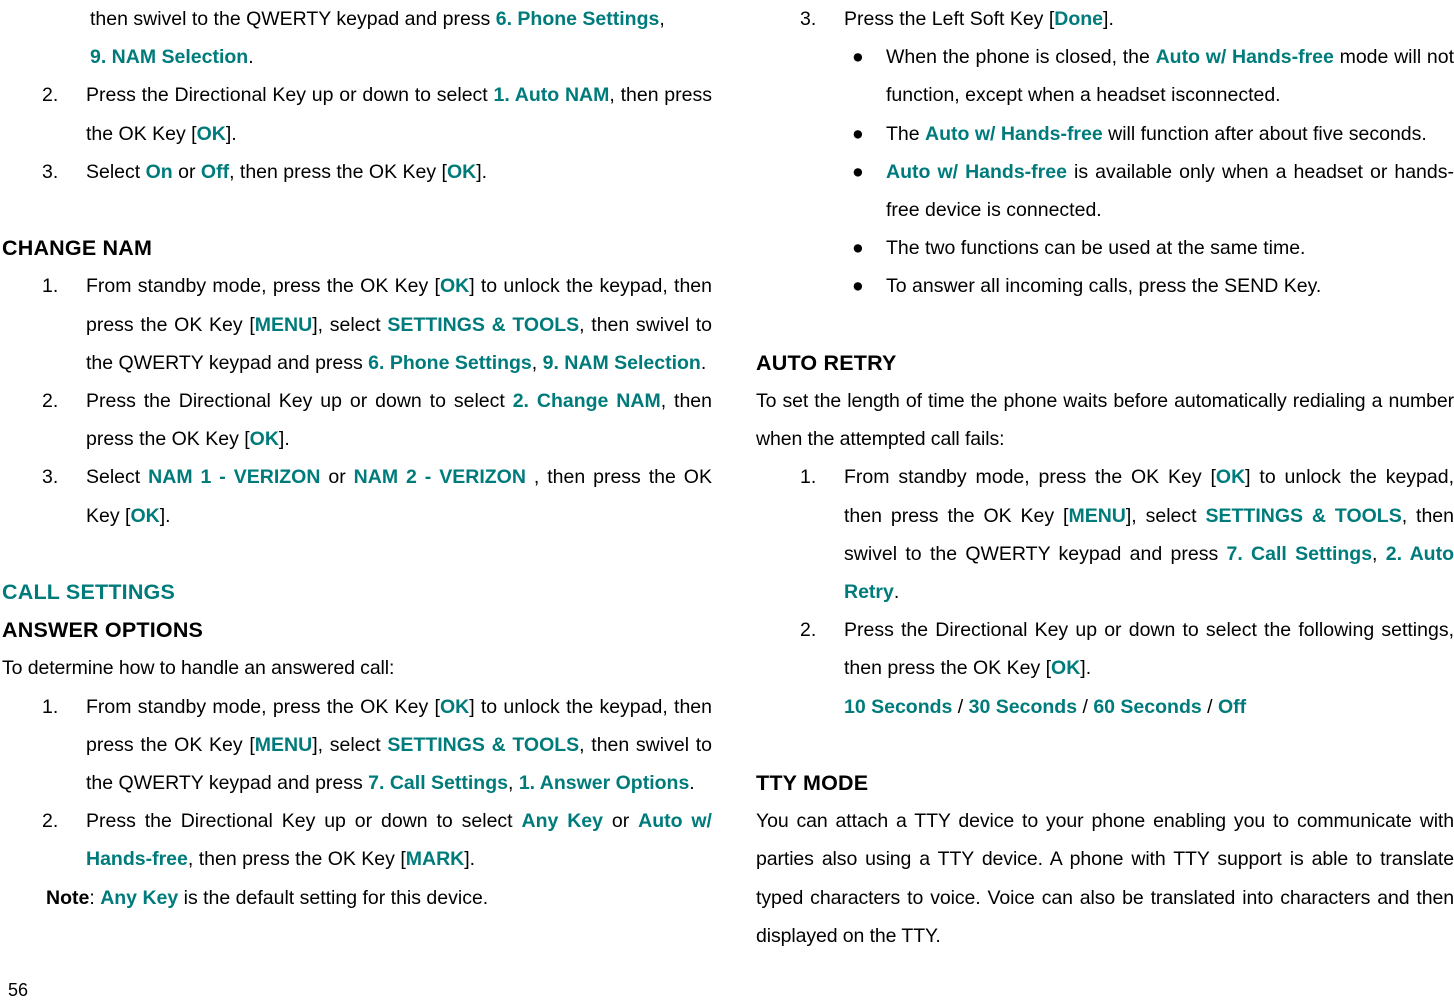  What do you see at coordinates (296, 859) in the screenshot?
I see `step-text: , then press the OK Key [` at bounding box center [296, 859].